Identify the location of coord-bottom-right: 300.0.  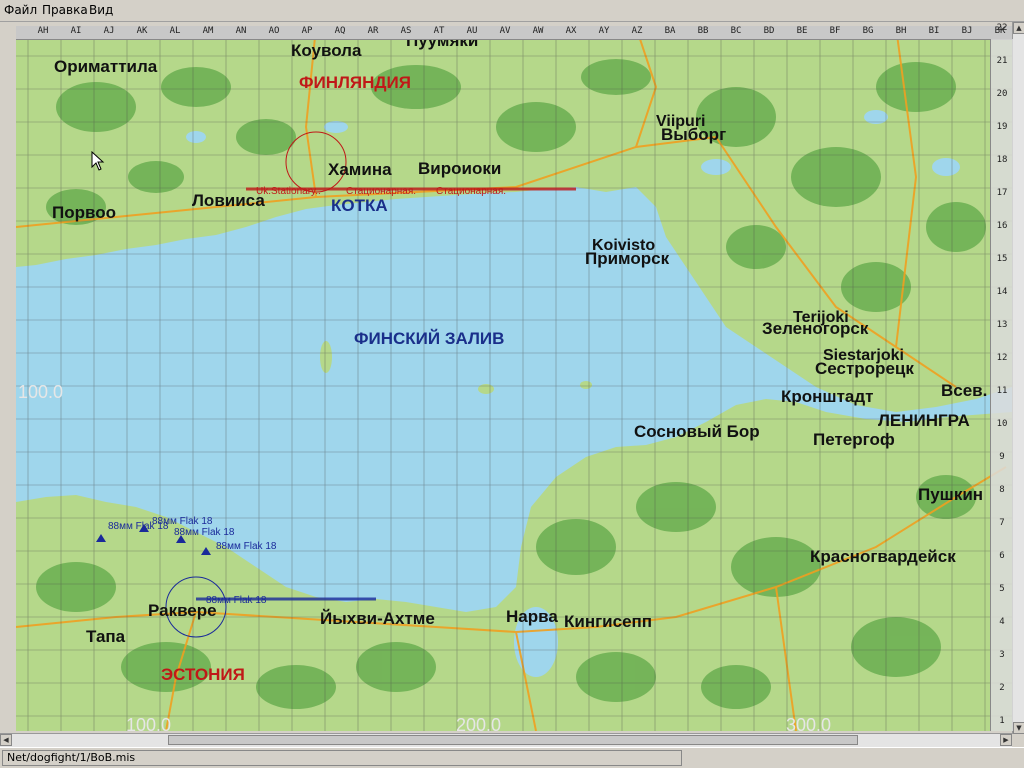
(809, 723).